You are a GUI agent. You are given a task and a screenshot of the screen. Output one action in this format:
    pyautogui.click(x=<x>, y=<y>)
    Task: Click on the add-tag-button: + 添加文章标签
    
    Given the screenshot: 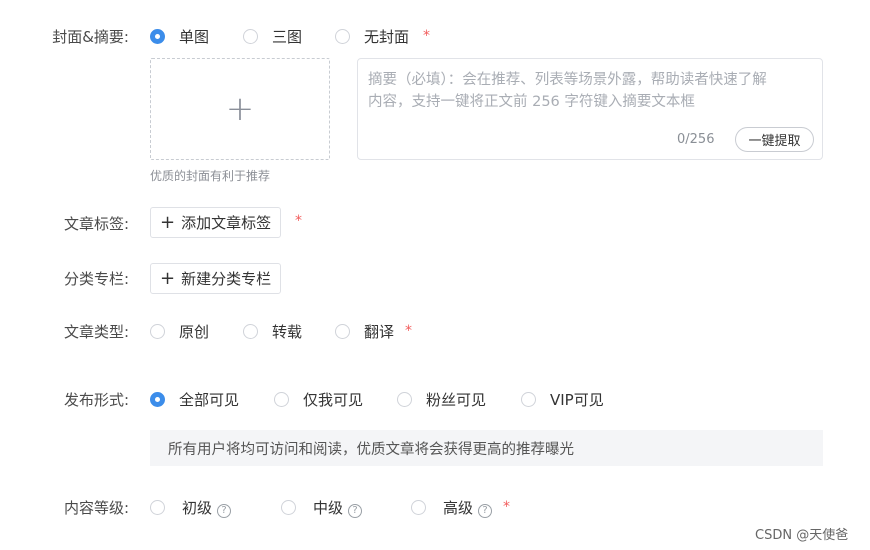 What is the action you would take?
    pyautogui.click(x=216, y=222)
    